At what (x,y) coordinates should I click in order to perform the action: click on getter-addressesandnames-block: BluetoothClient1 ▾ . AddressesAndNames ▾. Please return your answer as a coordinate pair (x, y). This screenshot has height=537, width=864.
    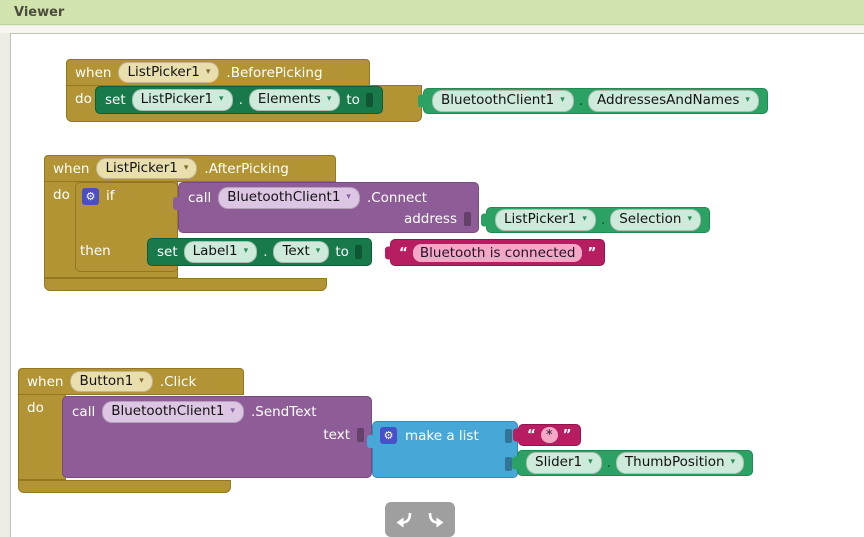
    Looking at the image, I should click on (595, 101).